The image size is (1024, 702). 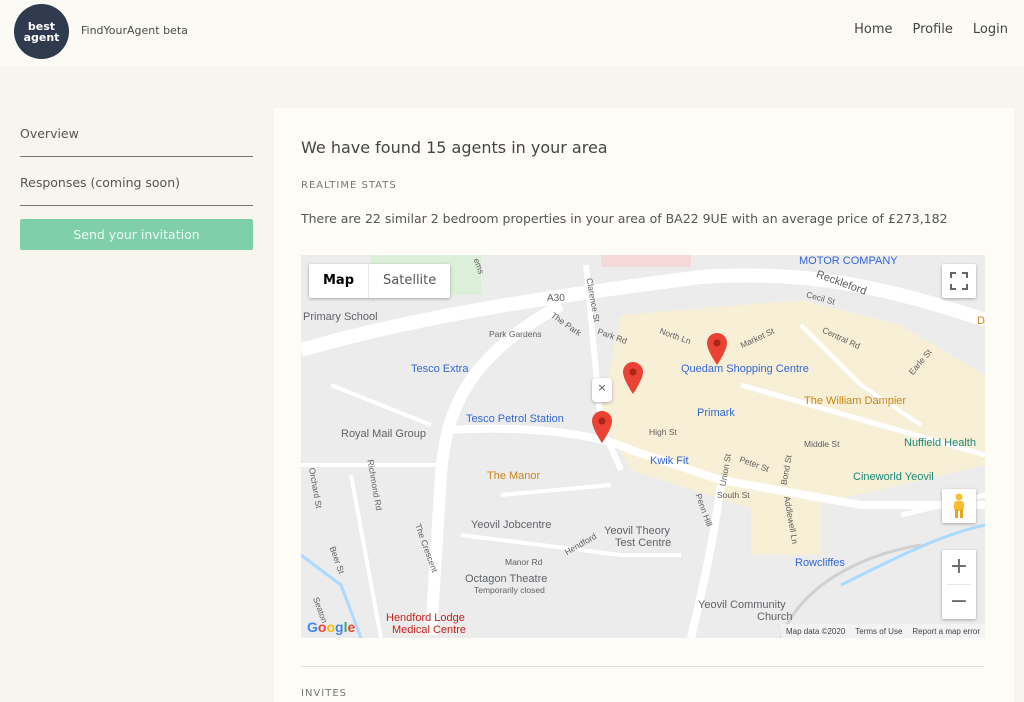 What do you see at coordinates (820, 563) in the screenshot?
I see `poi-rowcliffes: Rowcliffes` at bounding box center [820, 563].